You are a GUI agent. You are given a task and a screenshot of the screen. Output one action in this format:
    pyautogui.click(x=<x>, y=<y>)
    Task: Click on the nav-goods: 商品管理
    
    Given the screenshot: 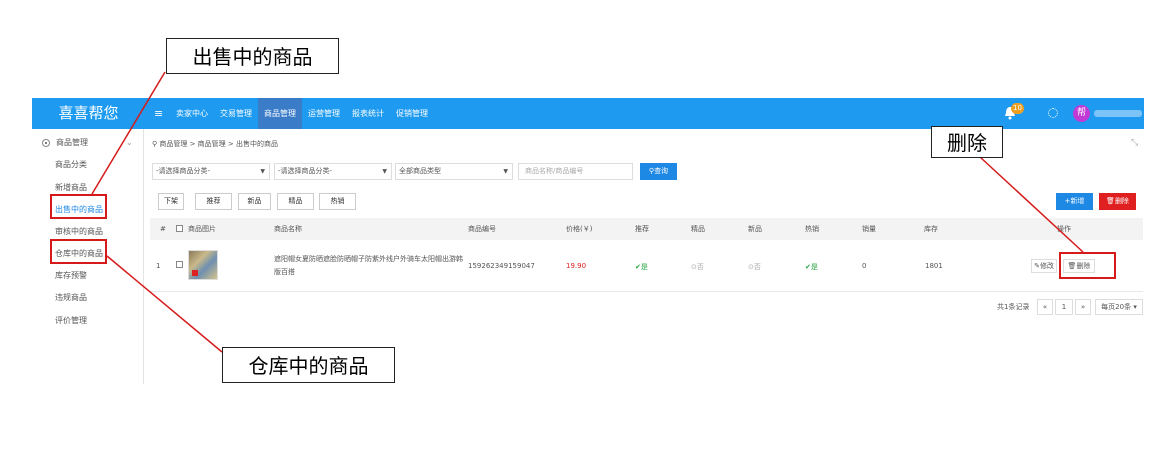 What is the action you would take?
    pyautogui.click(x=280, y=113)
    